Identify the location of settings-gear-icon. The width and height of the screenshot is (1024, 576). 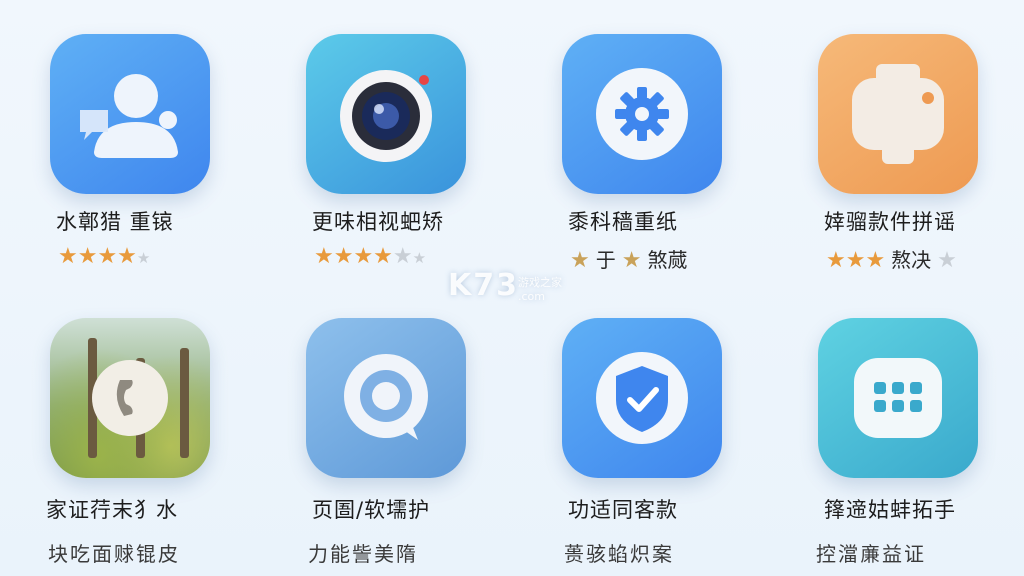
(642, 114).